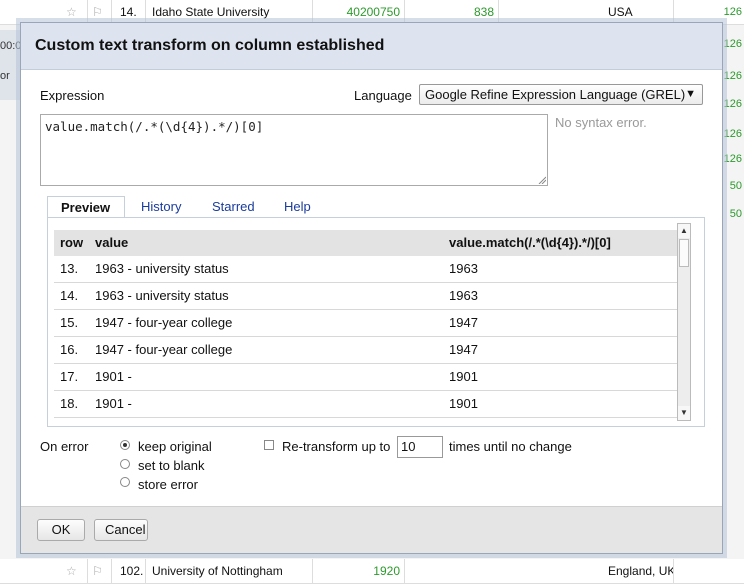  I want to click on scroll-thumb, so click(684, 253).